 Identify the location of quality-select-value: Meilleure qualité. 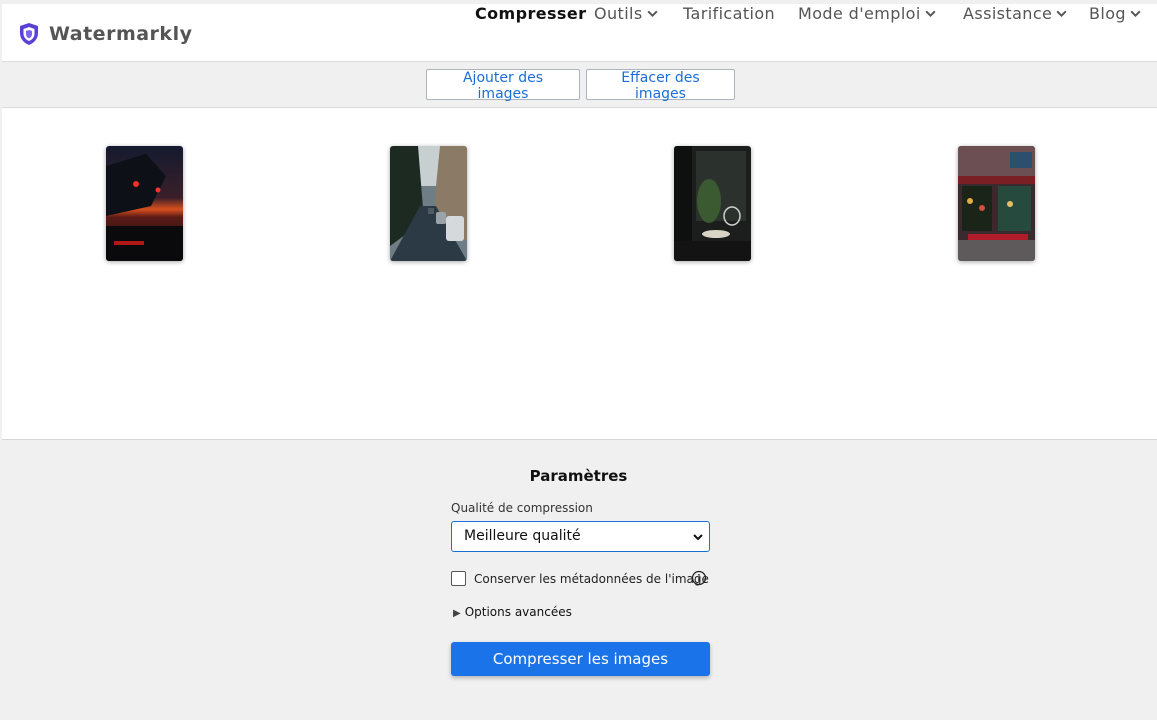
(522, 536).